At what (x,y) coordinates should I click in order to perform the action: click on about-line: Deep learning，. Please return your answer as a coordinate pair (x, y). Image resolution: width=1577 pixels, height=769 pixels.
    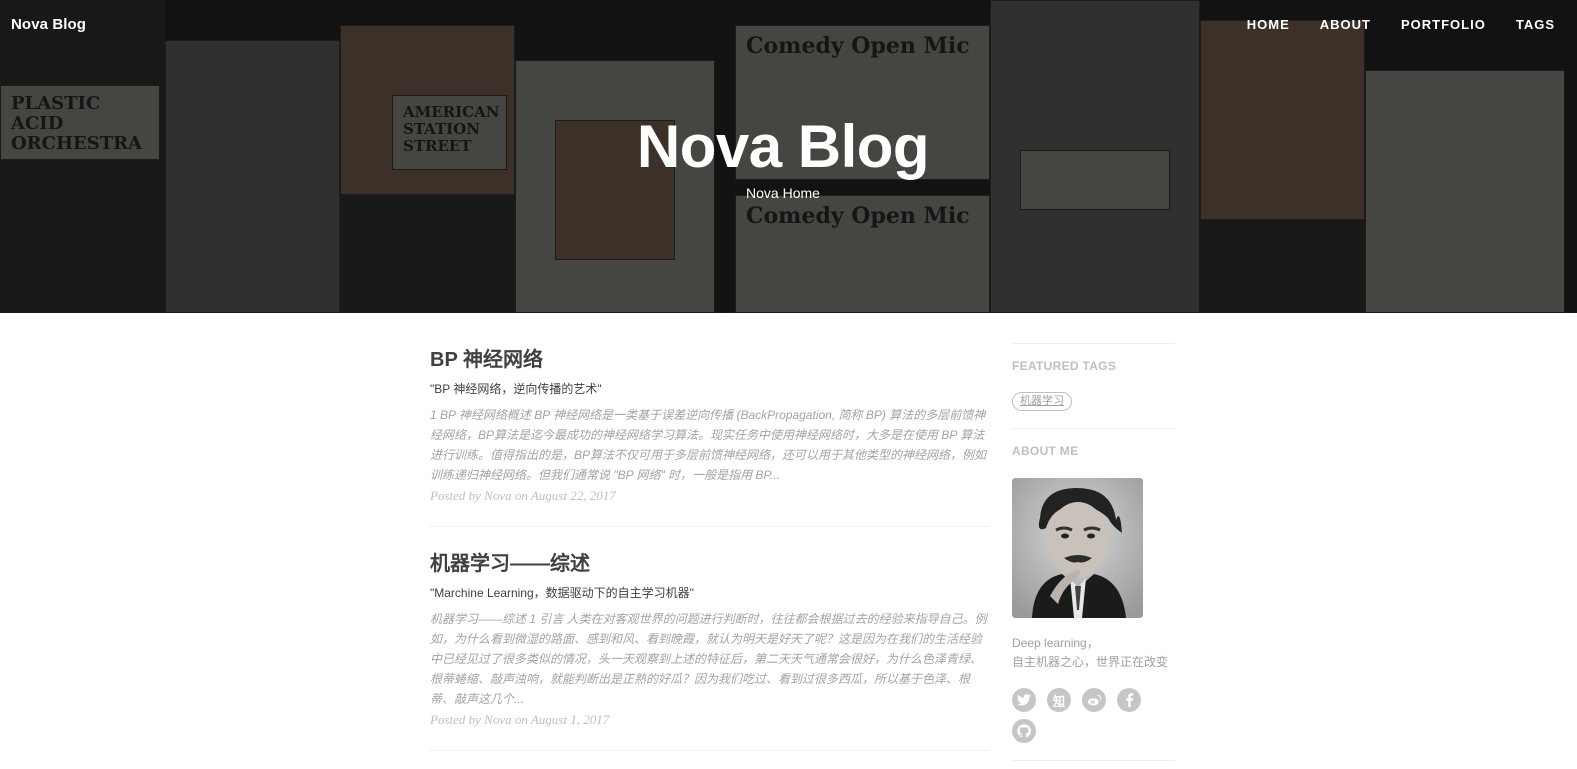
    Looking at the image, I should click on (1055, 643).